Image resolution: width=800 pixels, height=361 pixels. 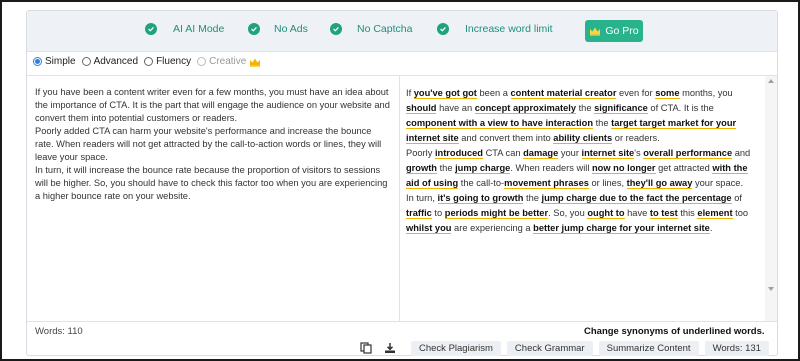 I want to click on synonym-word: concept approximately, so click(x=525, y=108).